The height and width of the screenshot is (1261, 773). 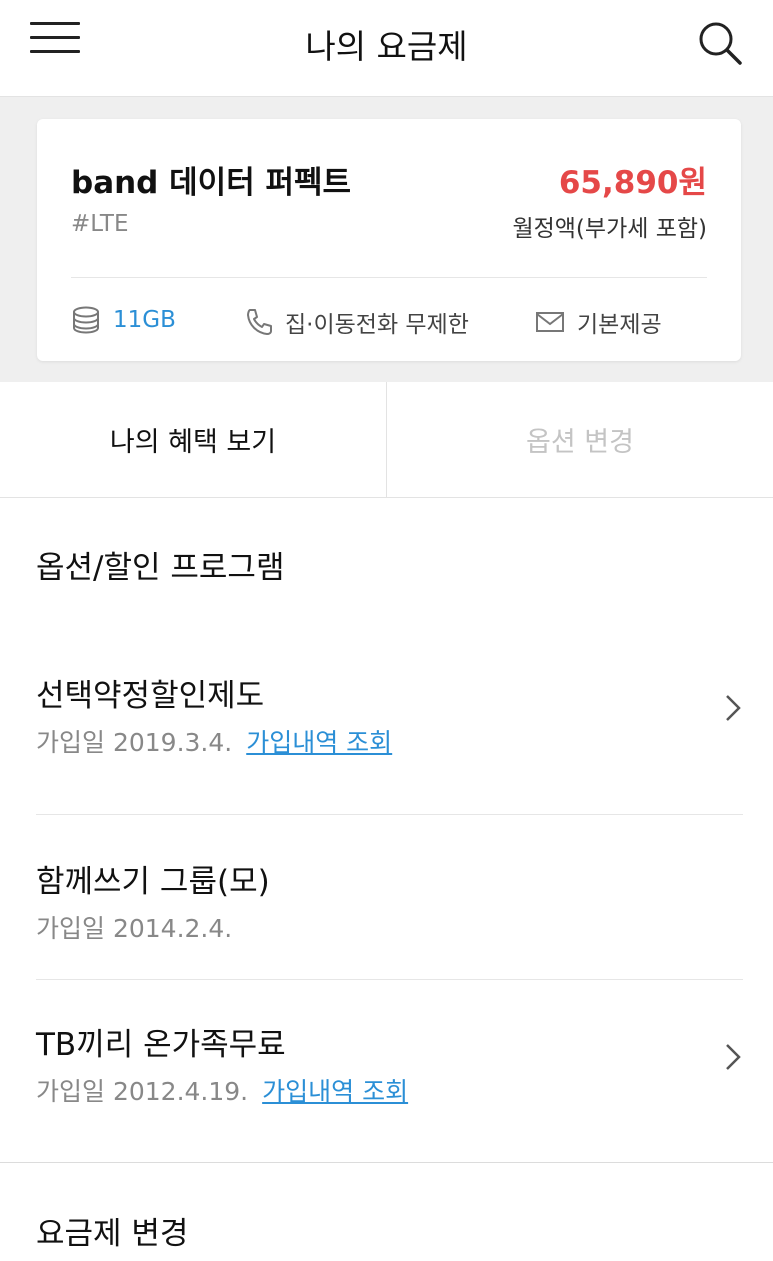 What do you see at coordinates (609, 229) in the screenshot?
I see `plan-price-note: 월정액(부가세 포함)` at bounding box center [609, 229].